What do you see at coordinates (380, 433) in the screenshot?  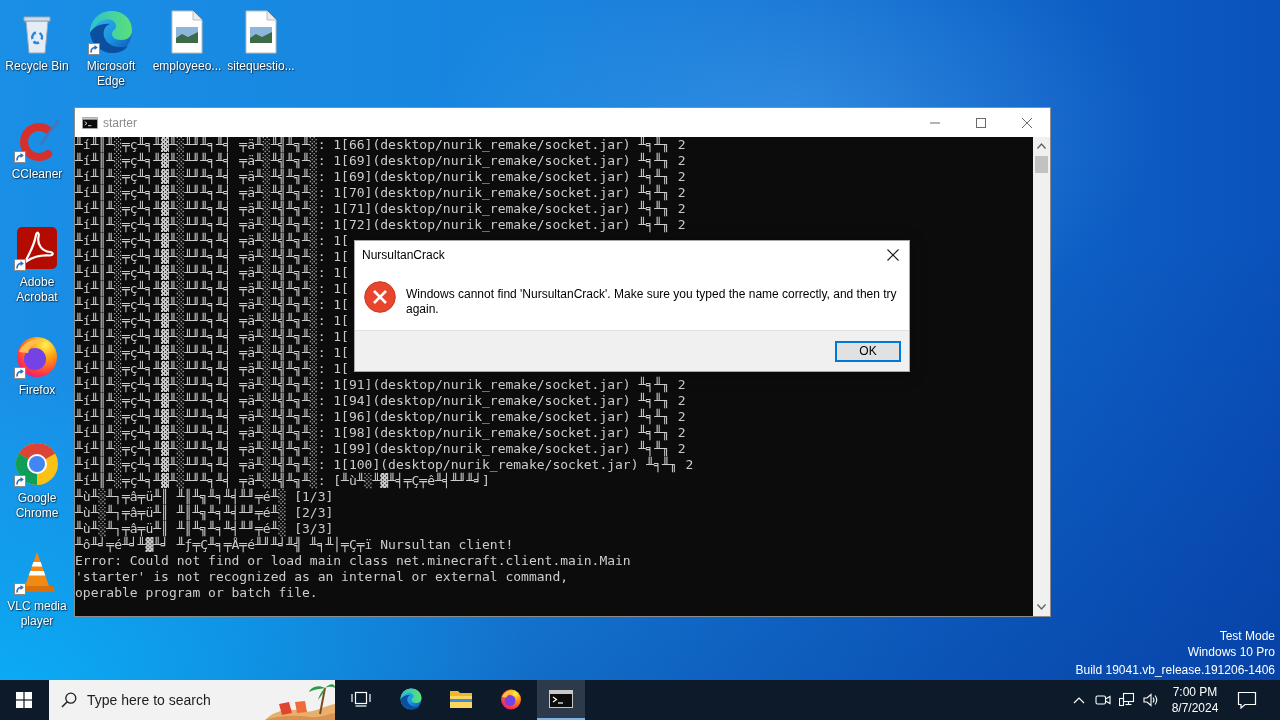 I see `console-line: ╨í╨║╨░╤ç╨╕╨▓╨░╨╜╨╕╨╡ ╤ä╨░╨╣╨╗╨░: 1[98](desktop/nurik_remake/socket.jar) ╨╕╨╖ 2` at bounding box center [380, 433].